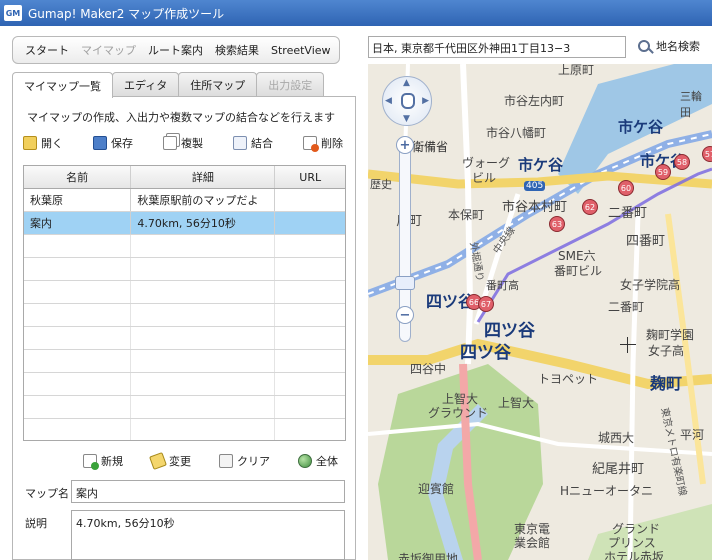  Describe the element at coordinates (407, 101) in the screenshot. I see `pan-control: ▲ ▼ ◀ ▶` at that location.